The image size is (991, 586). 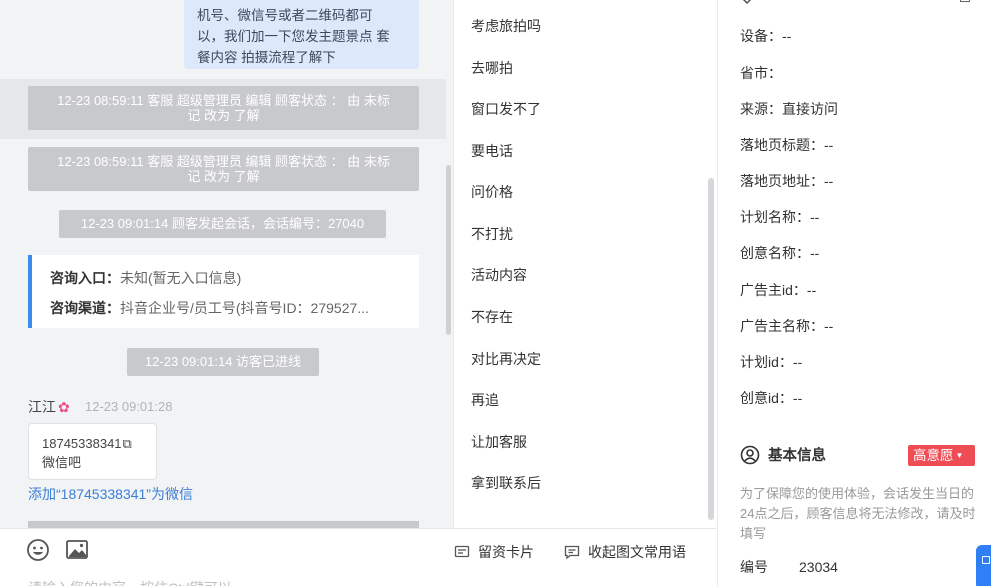 I want to click on consult-channel-label: 咨询渠道：, so click(x=85, y=308).